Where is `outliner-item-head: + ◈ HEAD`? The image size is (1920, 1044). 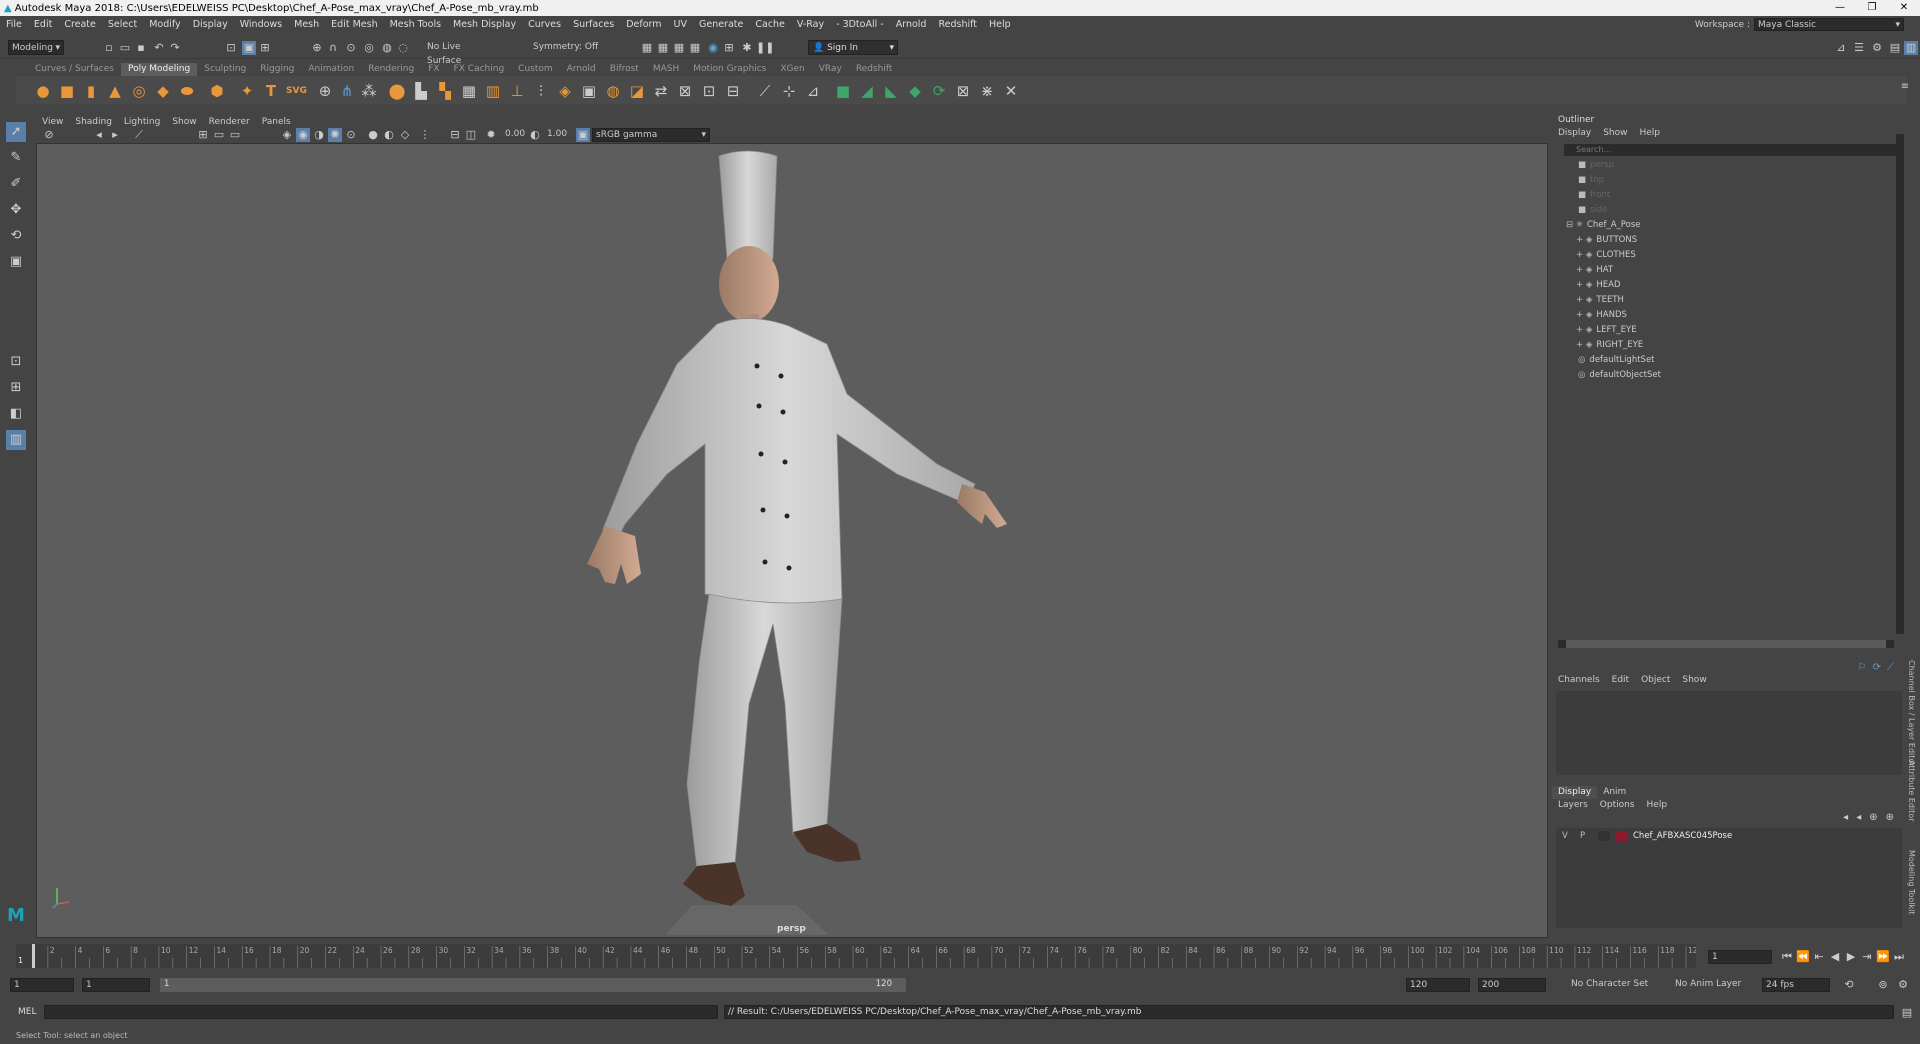 outliner-item-head: + ◈ HEAD is located at coordinates (1598, 285).